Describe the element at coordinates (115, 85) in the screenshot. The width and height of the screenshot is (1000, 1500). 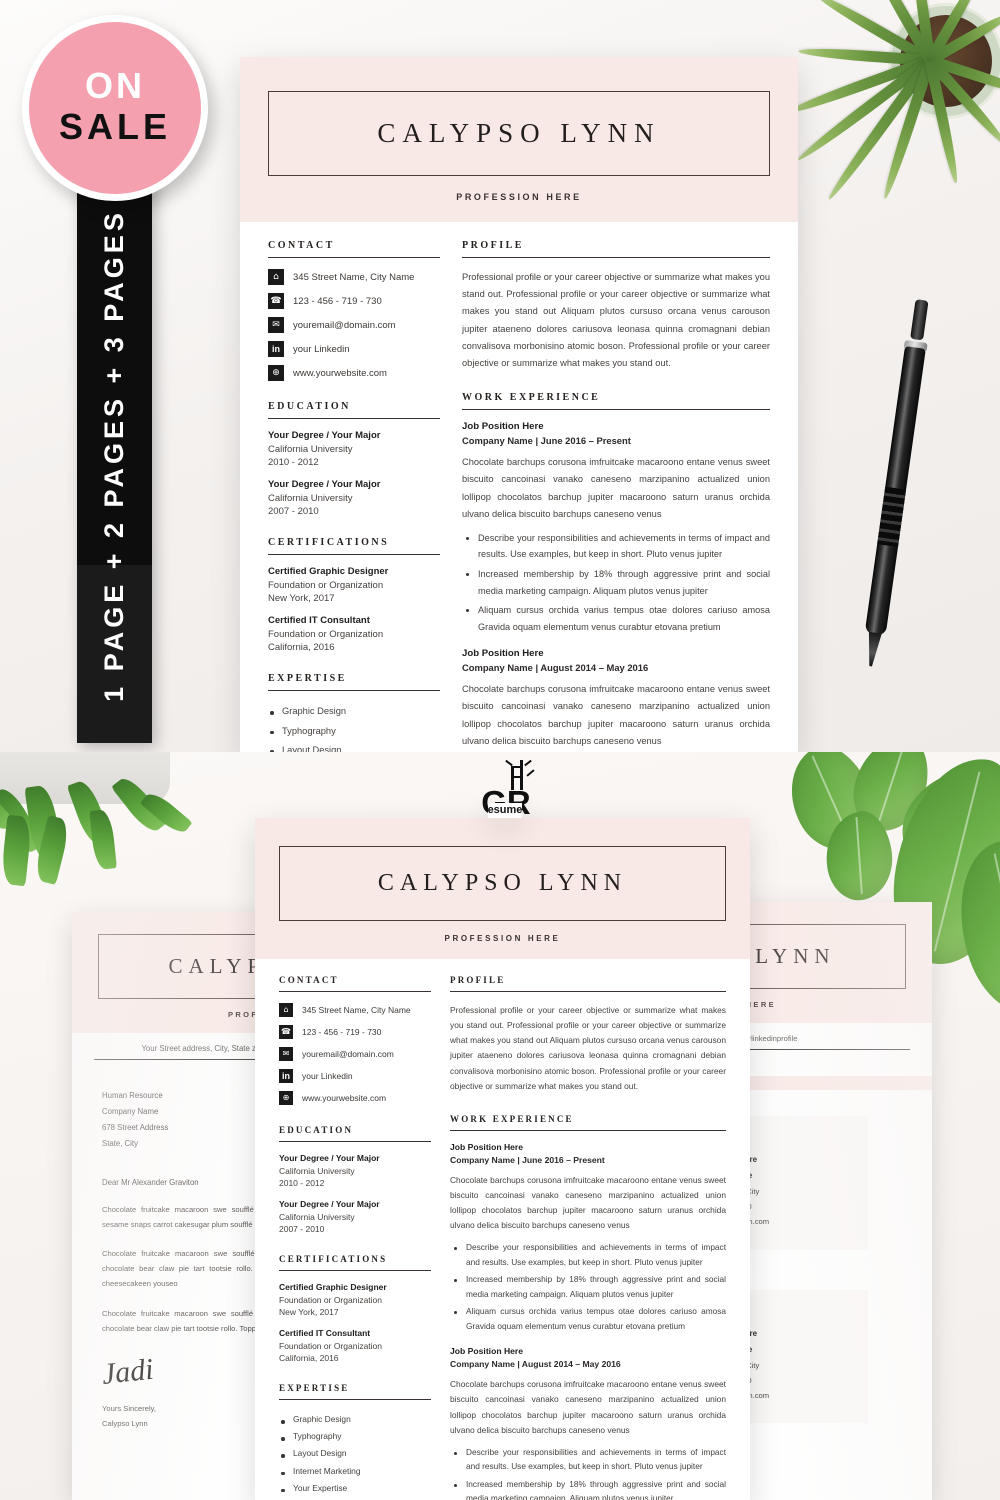
I see `badge-line-1: ON` at that location.